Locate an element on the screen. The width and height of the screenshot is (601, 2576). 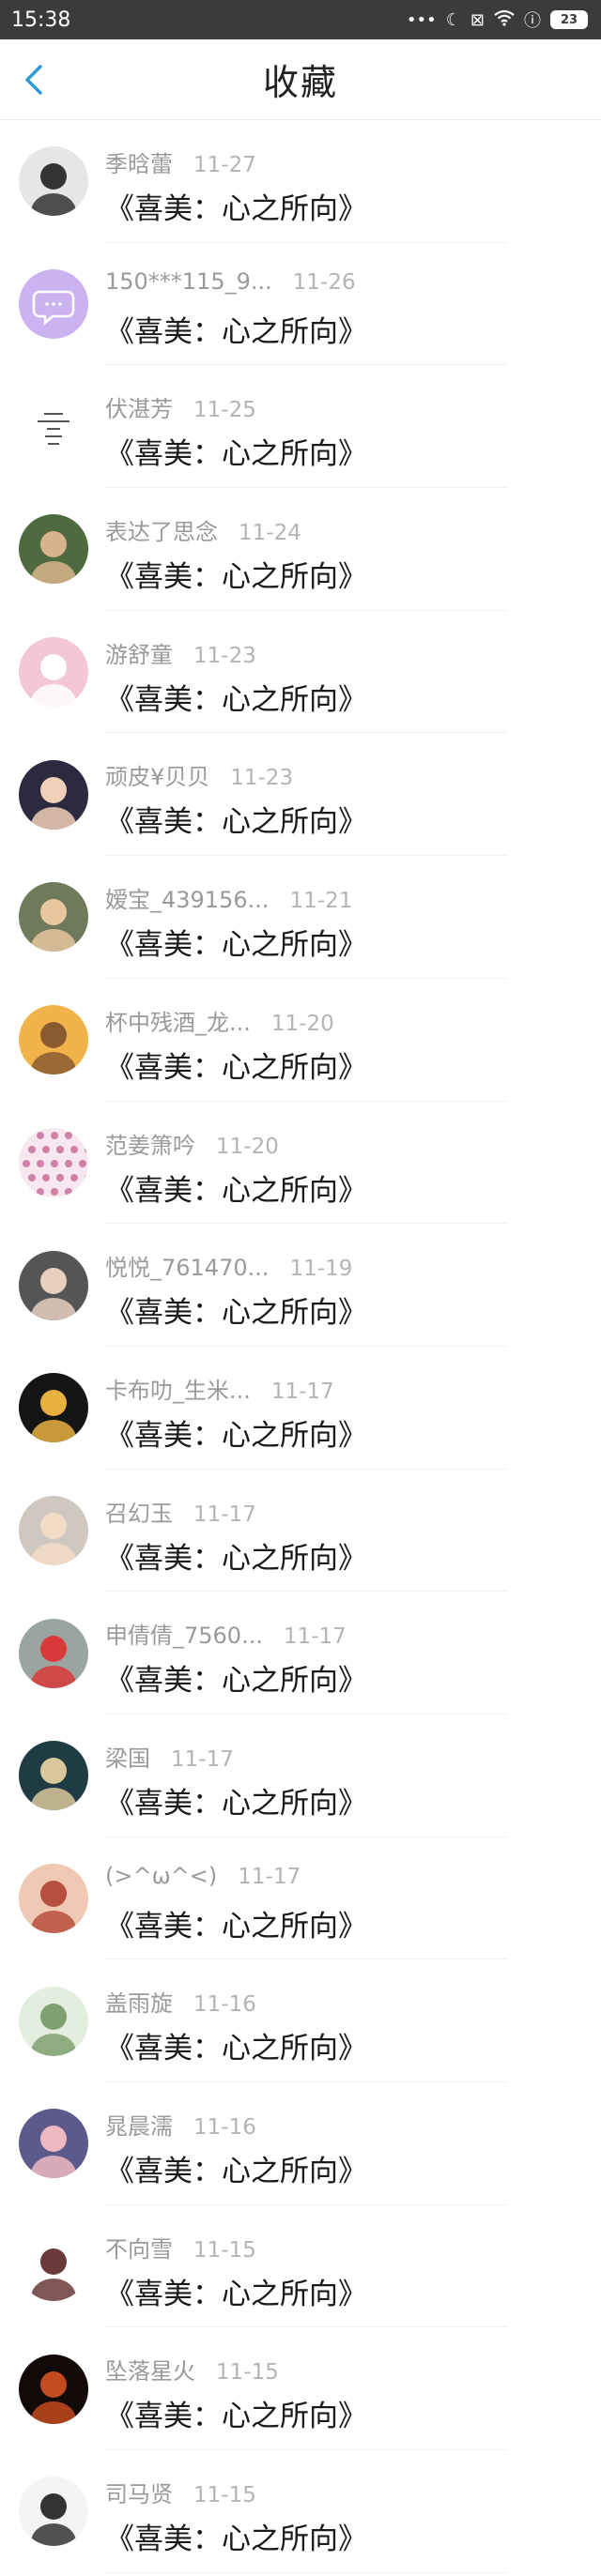
header-bar: 收藏 is located at coordinates (300, 79).